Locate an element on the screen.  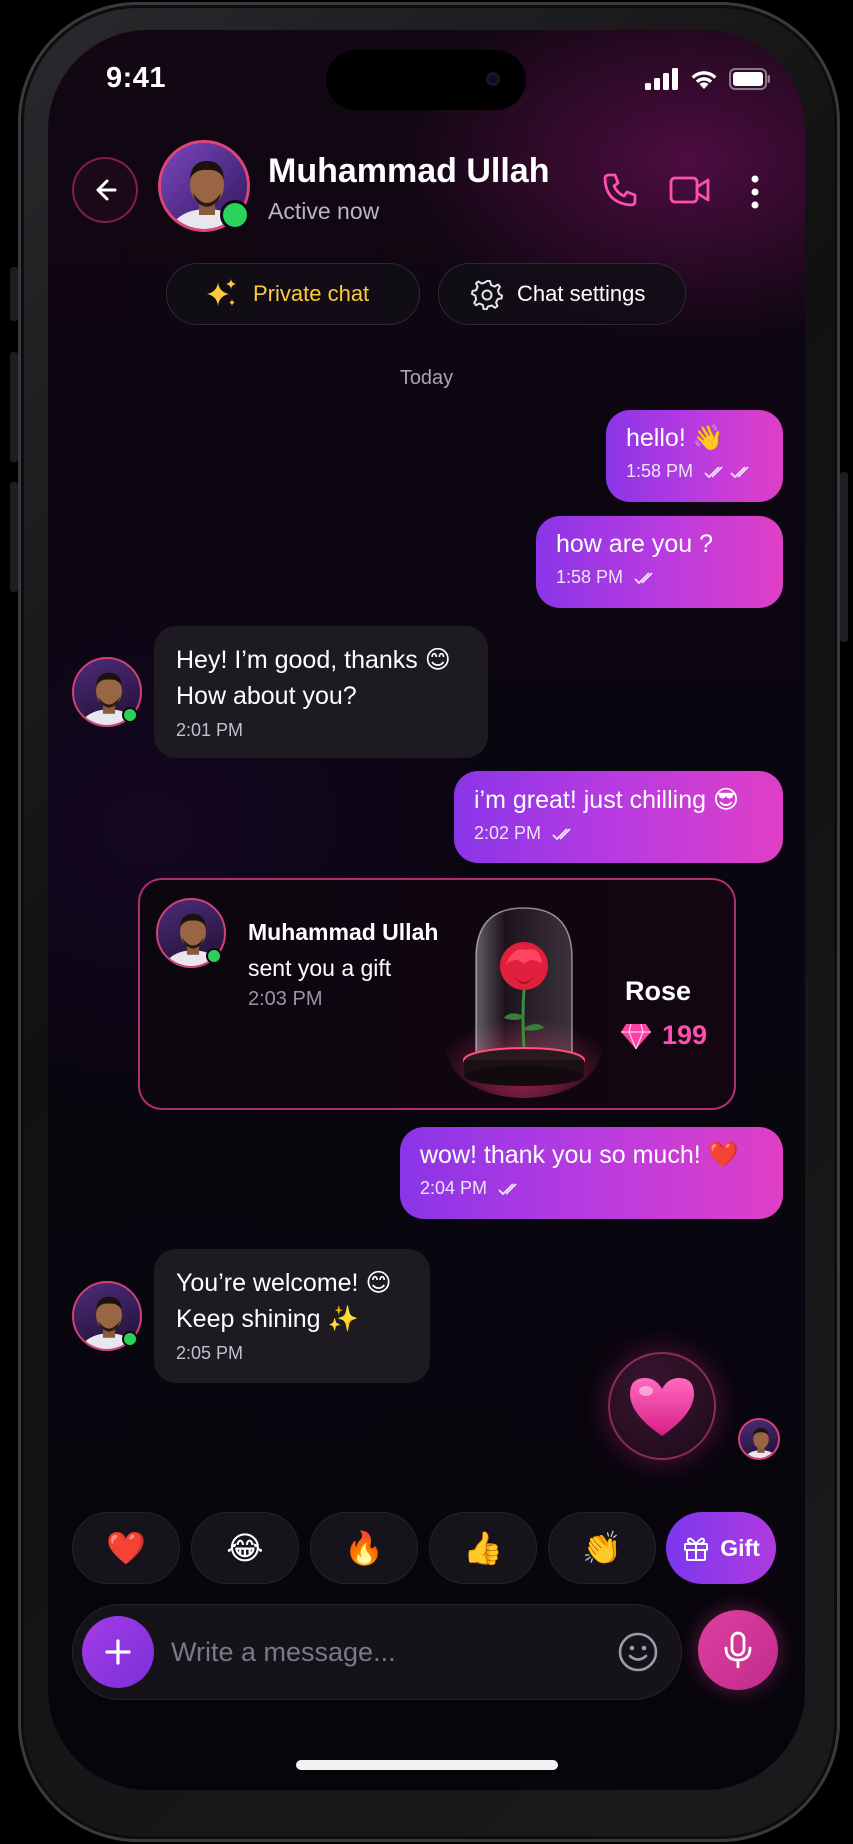
status-icons is located at coordinates (708, 79).